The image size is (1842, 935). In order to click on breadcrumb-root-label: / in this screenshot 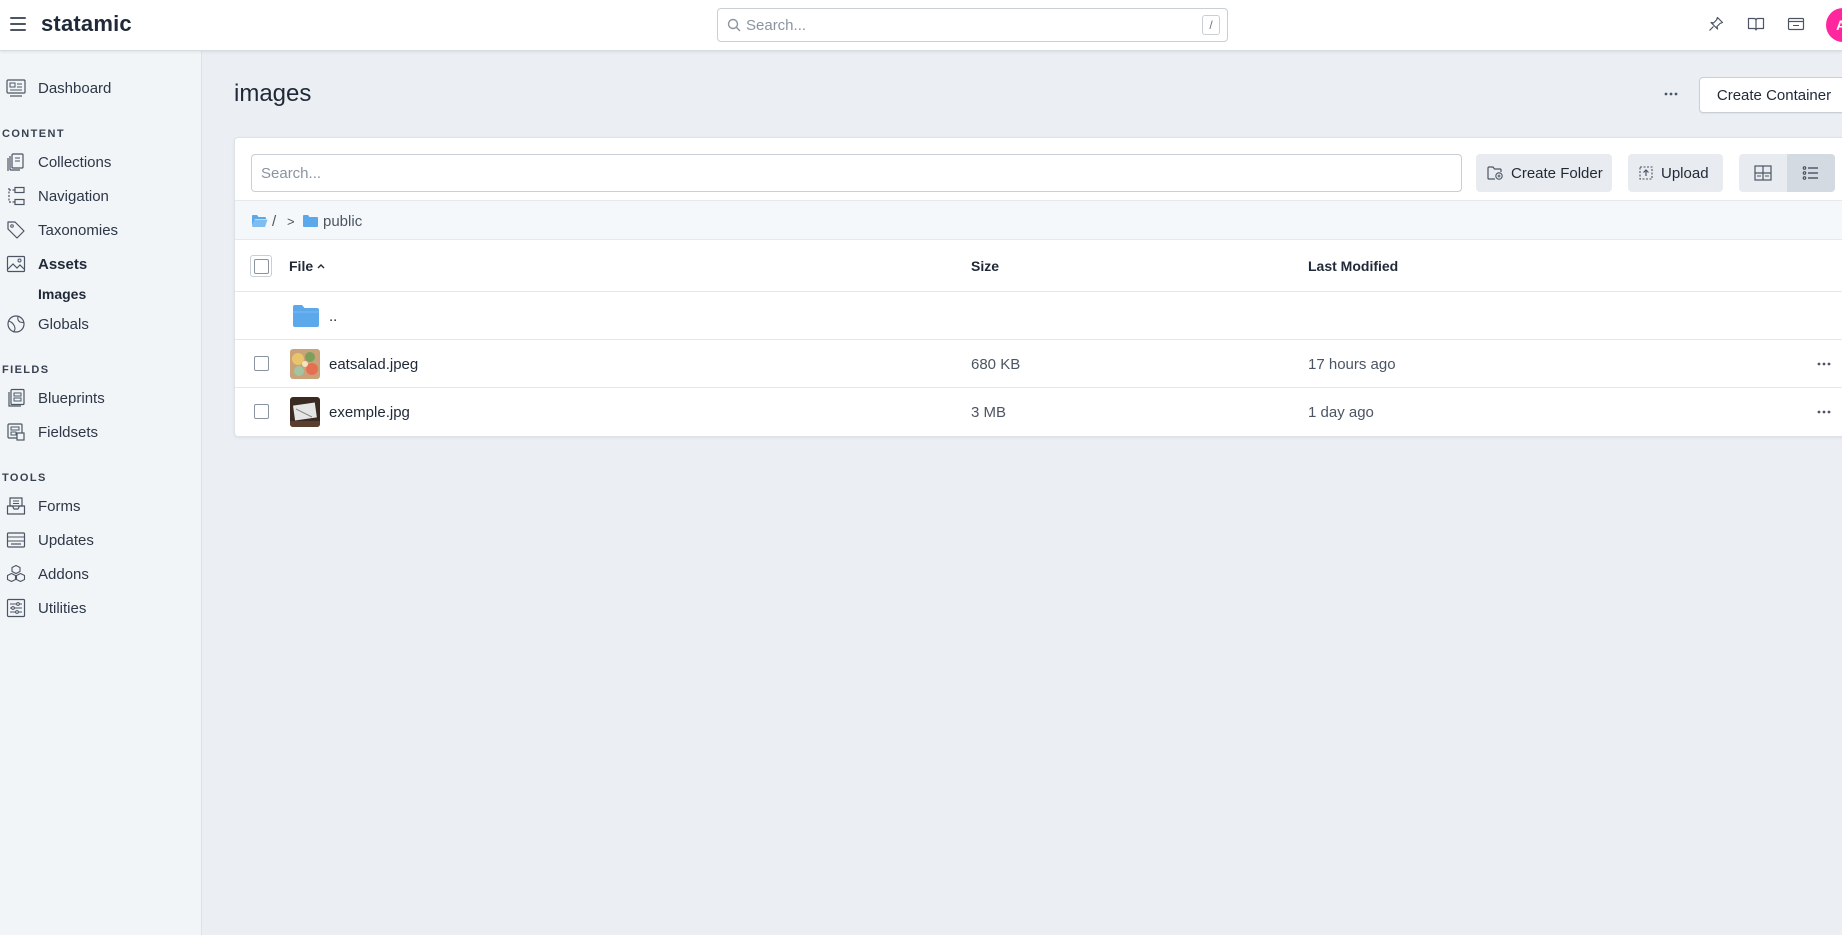, I will do `click(274, 221)`.